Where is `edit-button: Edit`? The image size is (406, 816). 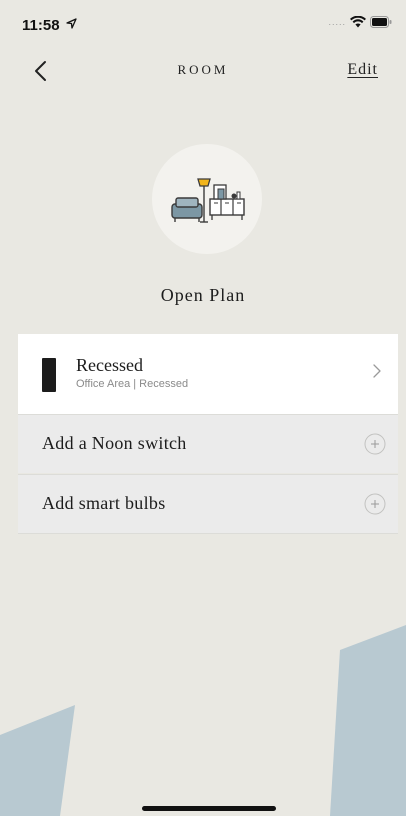 edit-button: Edit is located at coordinates (362, 70).